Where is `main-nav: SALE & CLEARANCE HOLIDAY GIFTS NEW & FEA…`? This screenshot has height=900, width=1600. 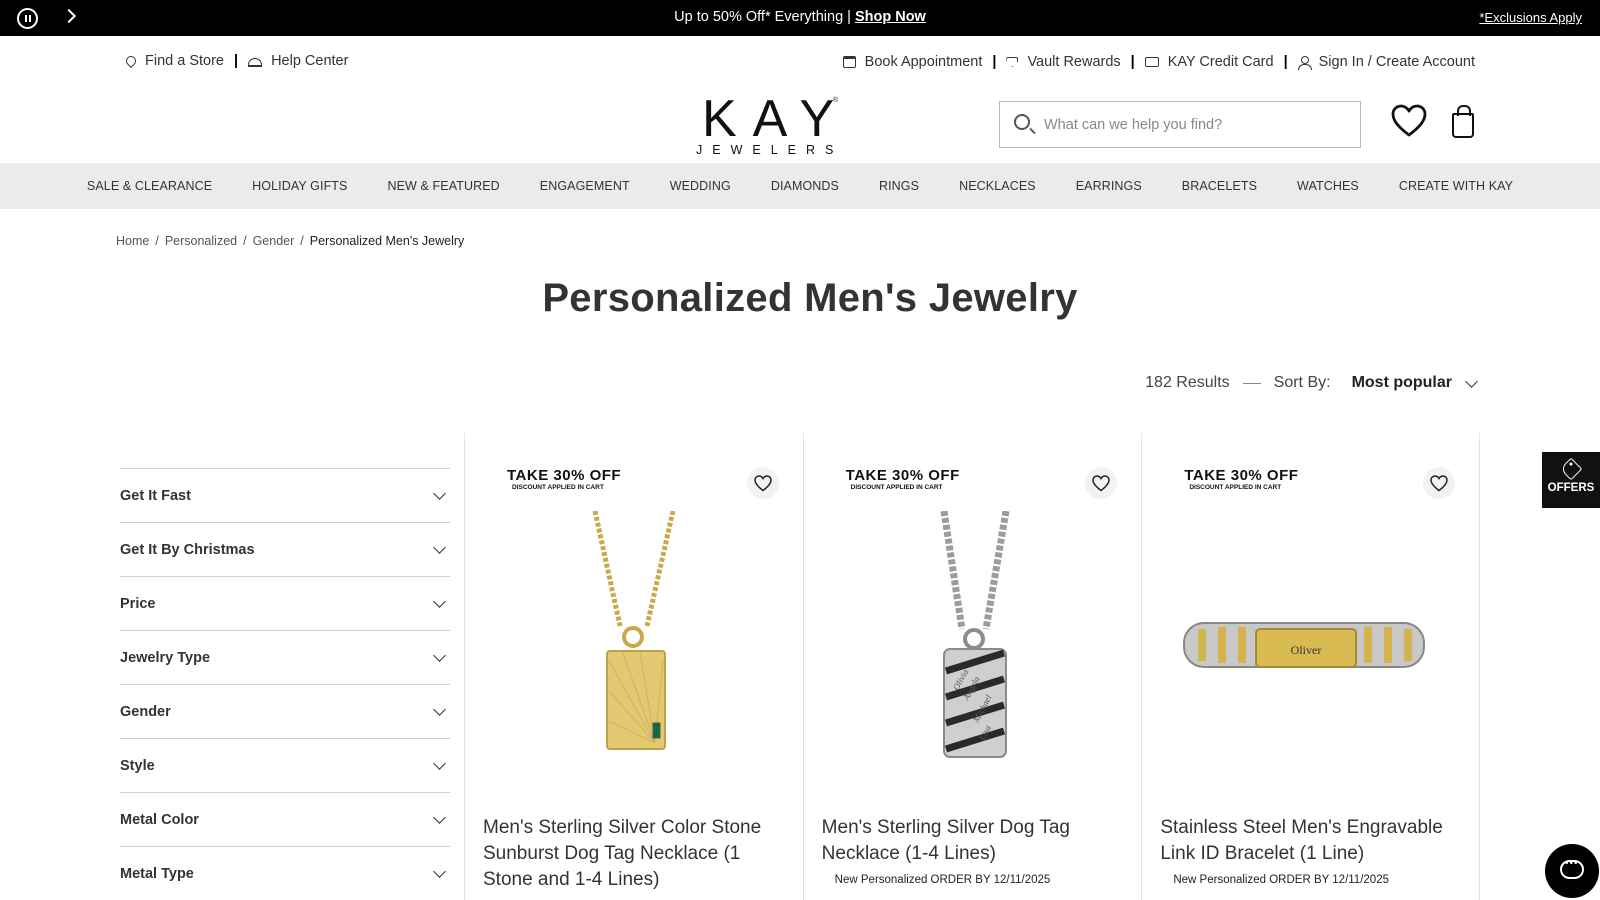
main-nav: SALE & CLEARANCE HOLIDAY GIFTS NEW & FEA… is located at coordinates (800, 186).